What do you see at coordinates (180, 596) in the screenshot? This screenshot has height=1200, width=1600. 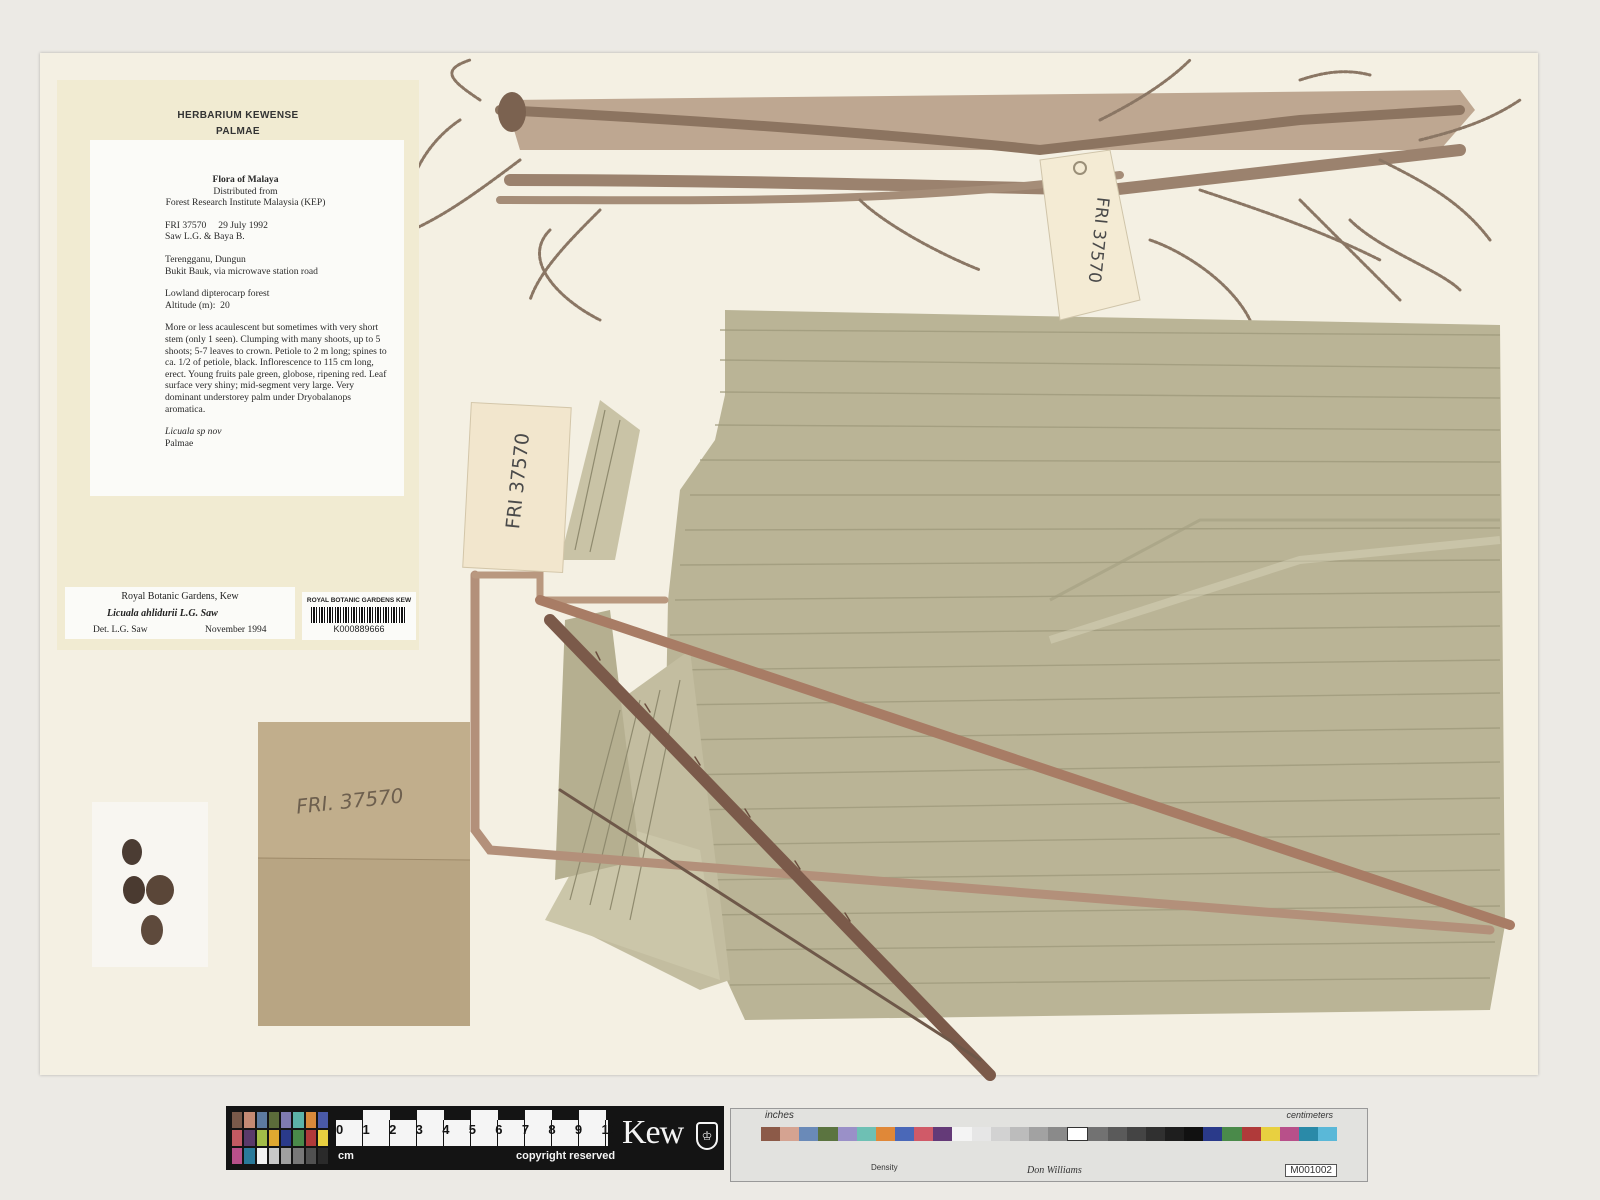 I see `det-institution: Royal Botanic Gardens, Kew` at bounding box center [180, 596].